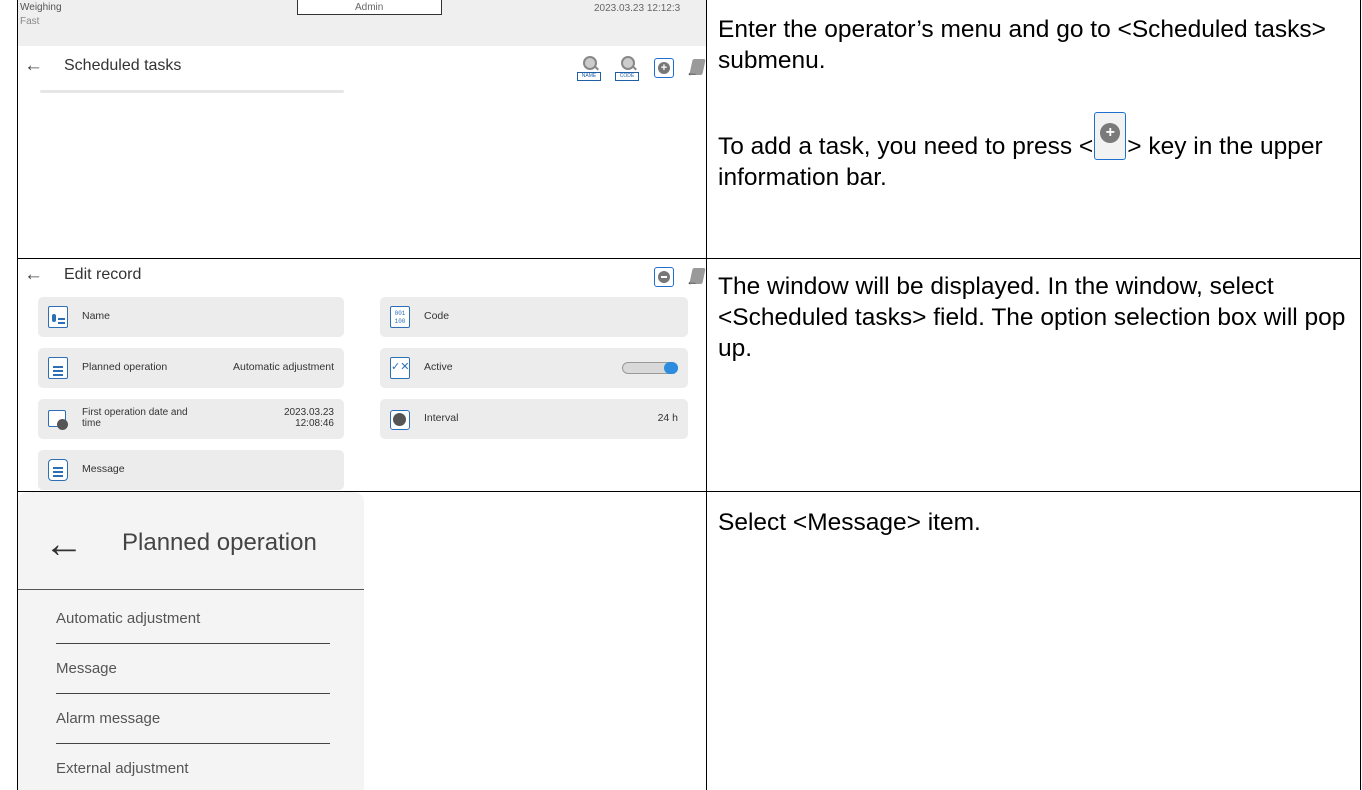 The image size is (1362, 790). Describe the element at coordinates (41, 7) in the screenshot. I see `mode-label: Weighing` at that location.